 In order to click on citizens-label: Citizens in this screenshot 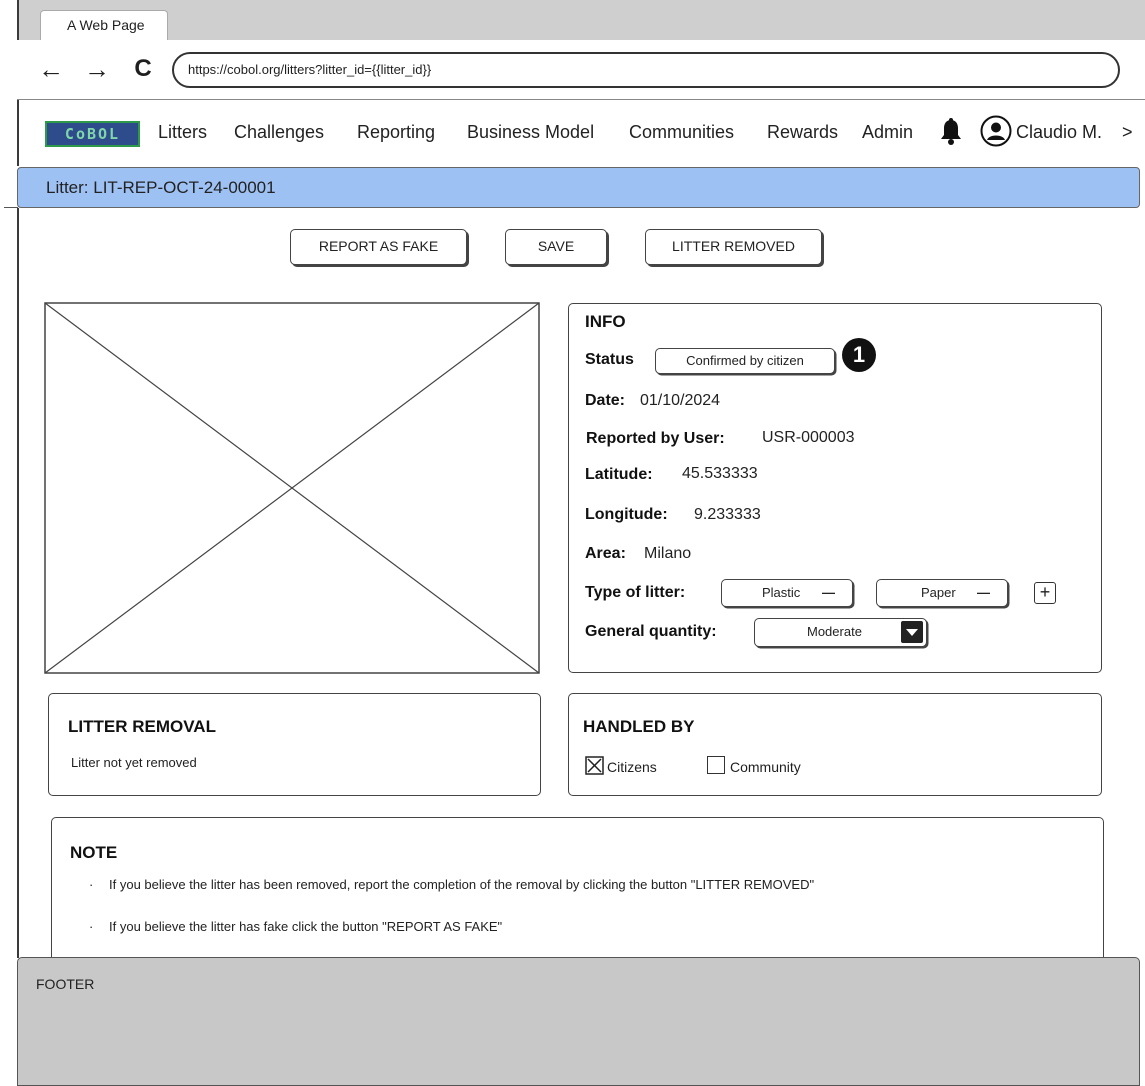, I will do `click(632, 767)`.